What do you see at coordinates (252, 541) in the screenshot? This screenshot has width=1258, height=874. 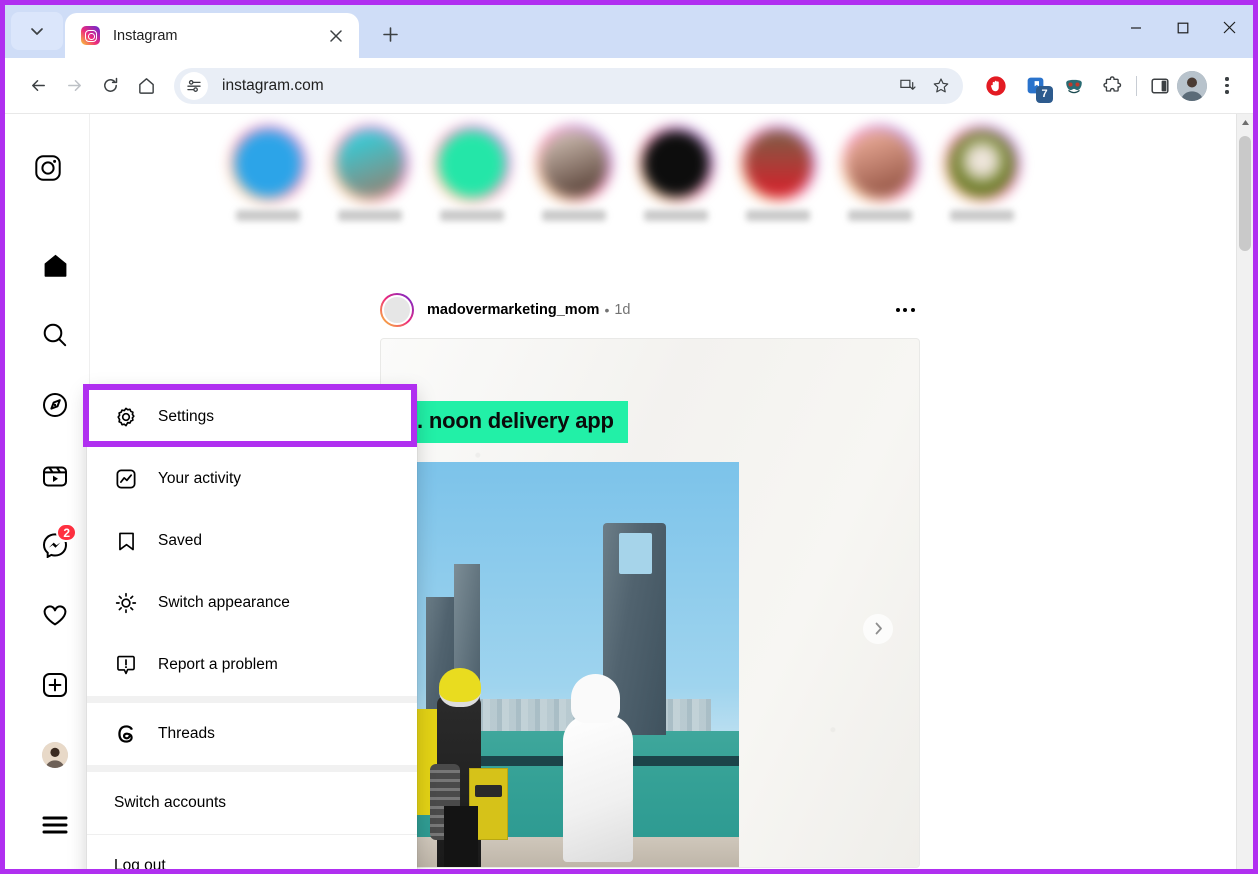 I see `menu-item-saved: Saved` at bounding box center [252, 541].